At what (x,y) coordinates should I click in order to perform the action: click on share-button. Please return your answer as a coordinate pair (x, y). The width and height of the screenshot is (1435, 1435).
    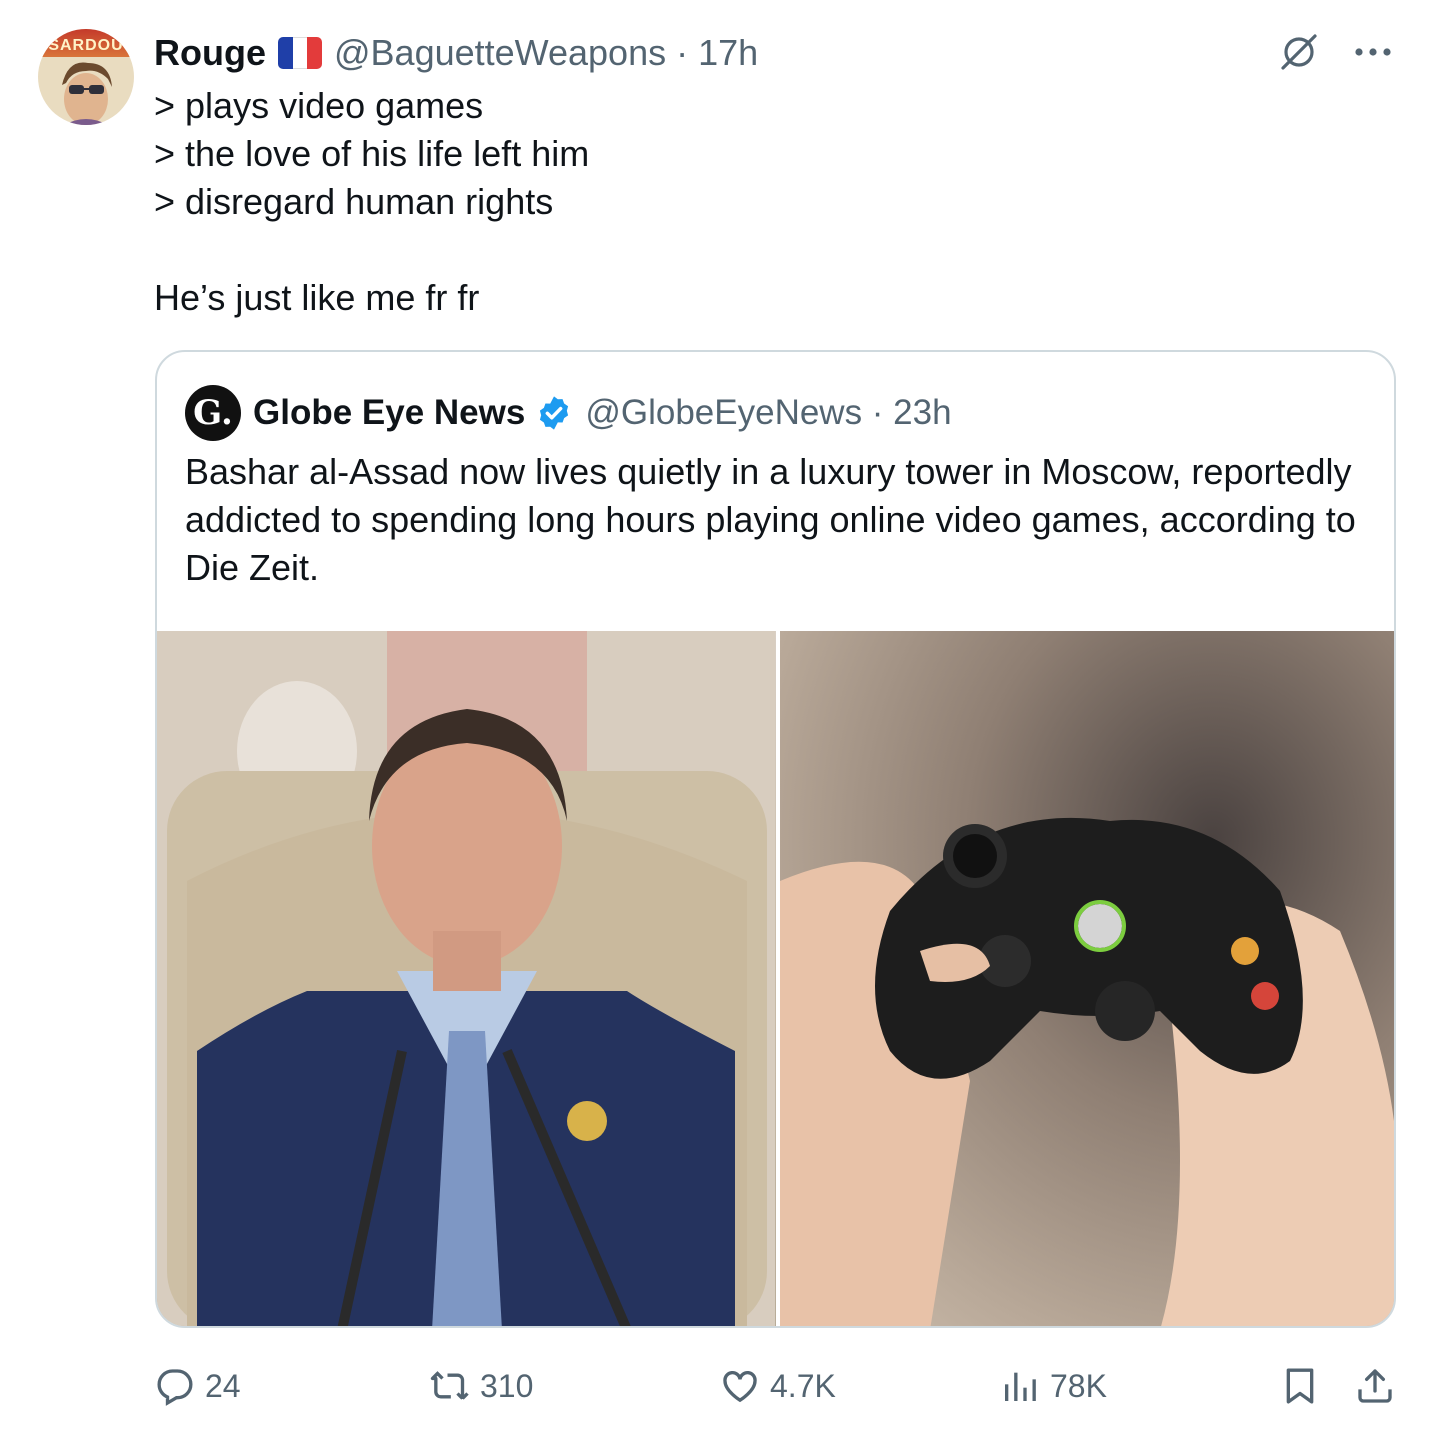
    Looking at the image, I should click on (1375, 1386).